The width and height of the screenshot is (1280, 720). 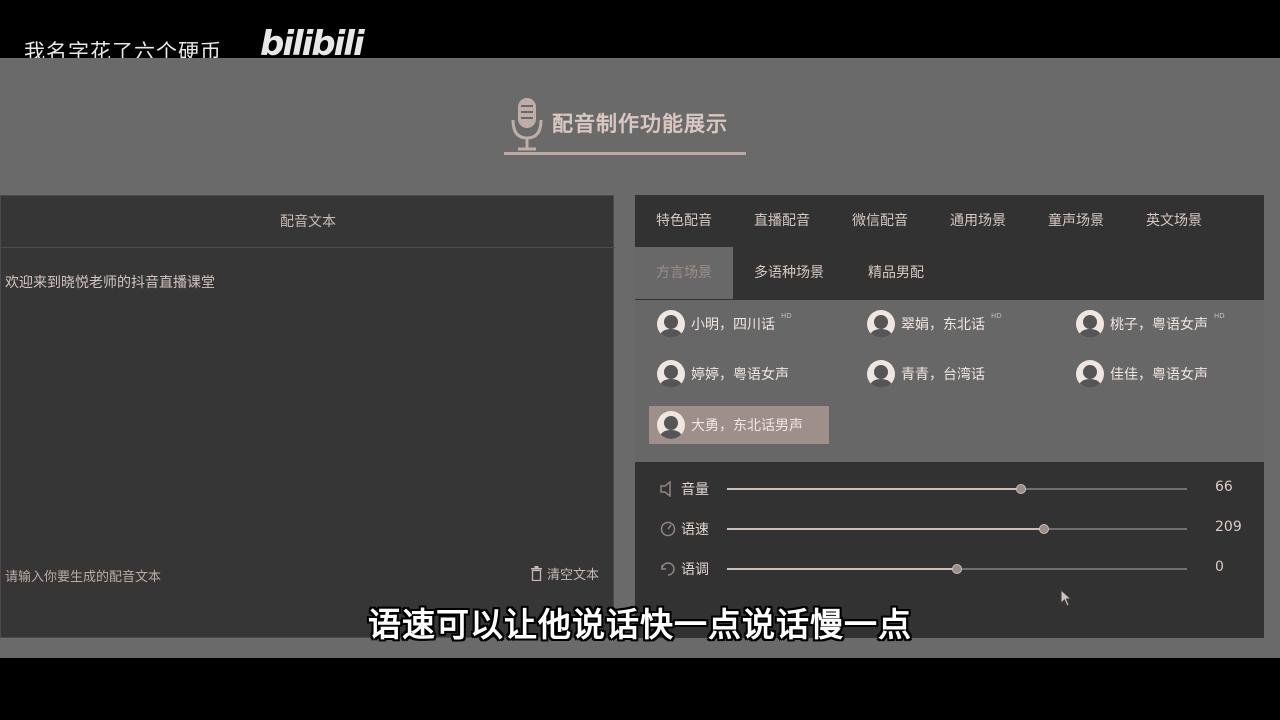 What do you see at coordinates (733, 325) in the screenshot?
I see `voice-name: 小明，四川话` at bounding box center [733, 325].